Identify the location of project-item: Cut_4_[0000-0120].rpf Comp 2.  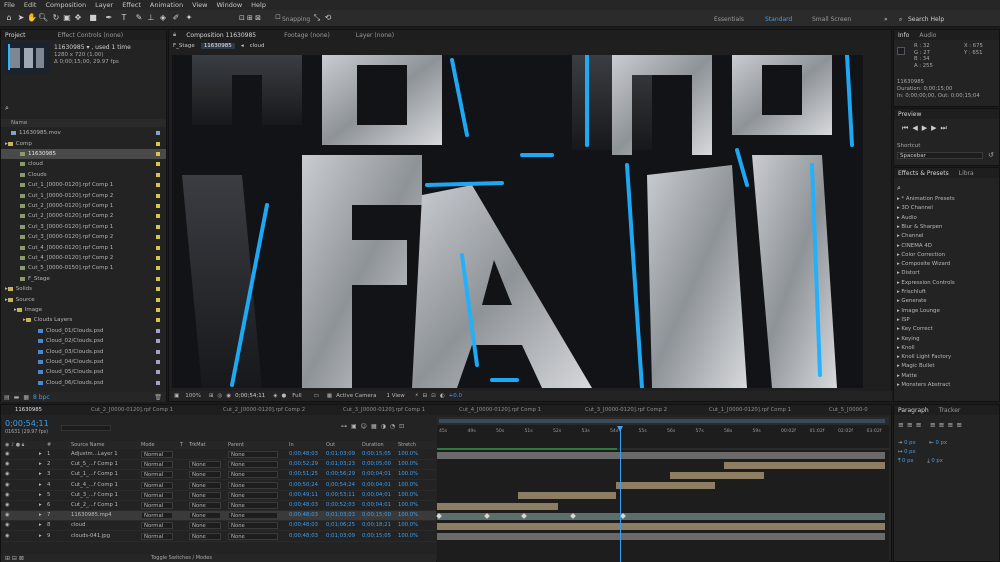
(83, 258).